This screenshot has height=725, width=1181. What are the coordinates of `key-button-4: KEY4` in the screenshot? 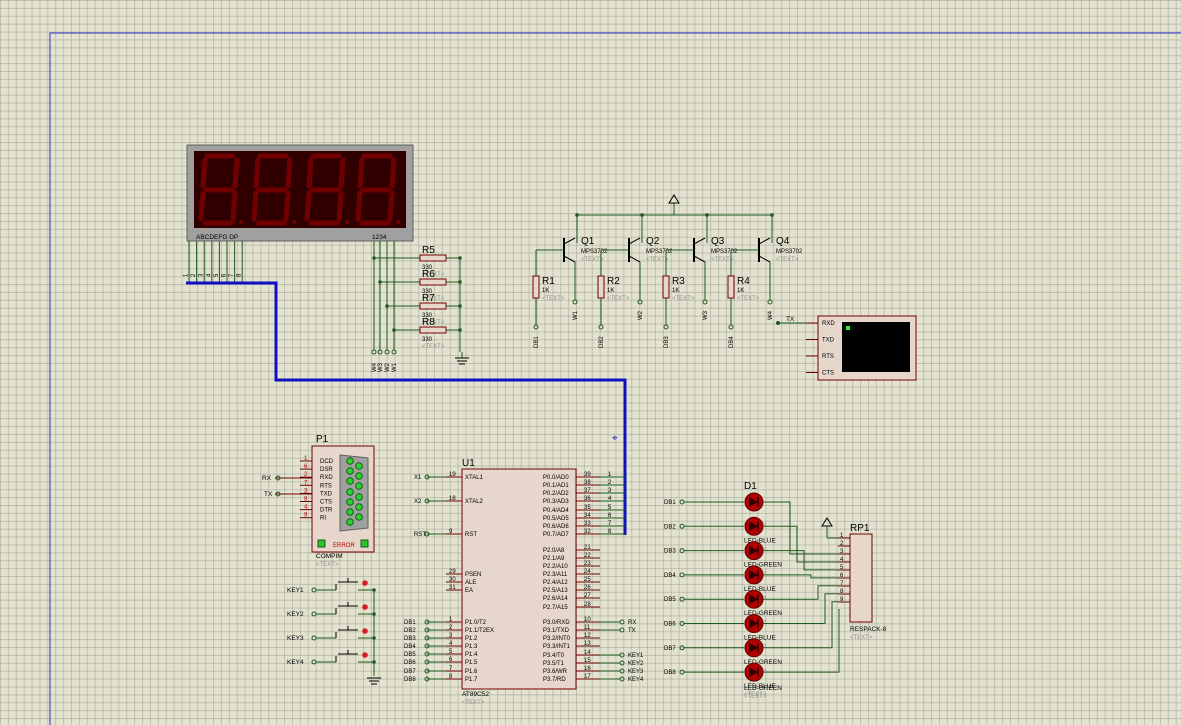 It's located at (331, 658).